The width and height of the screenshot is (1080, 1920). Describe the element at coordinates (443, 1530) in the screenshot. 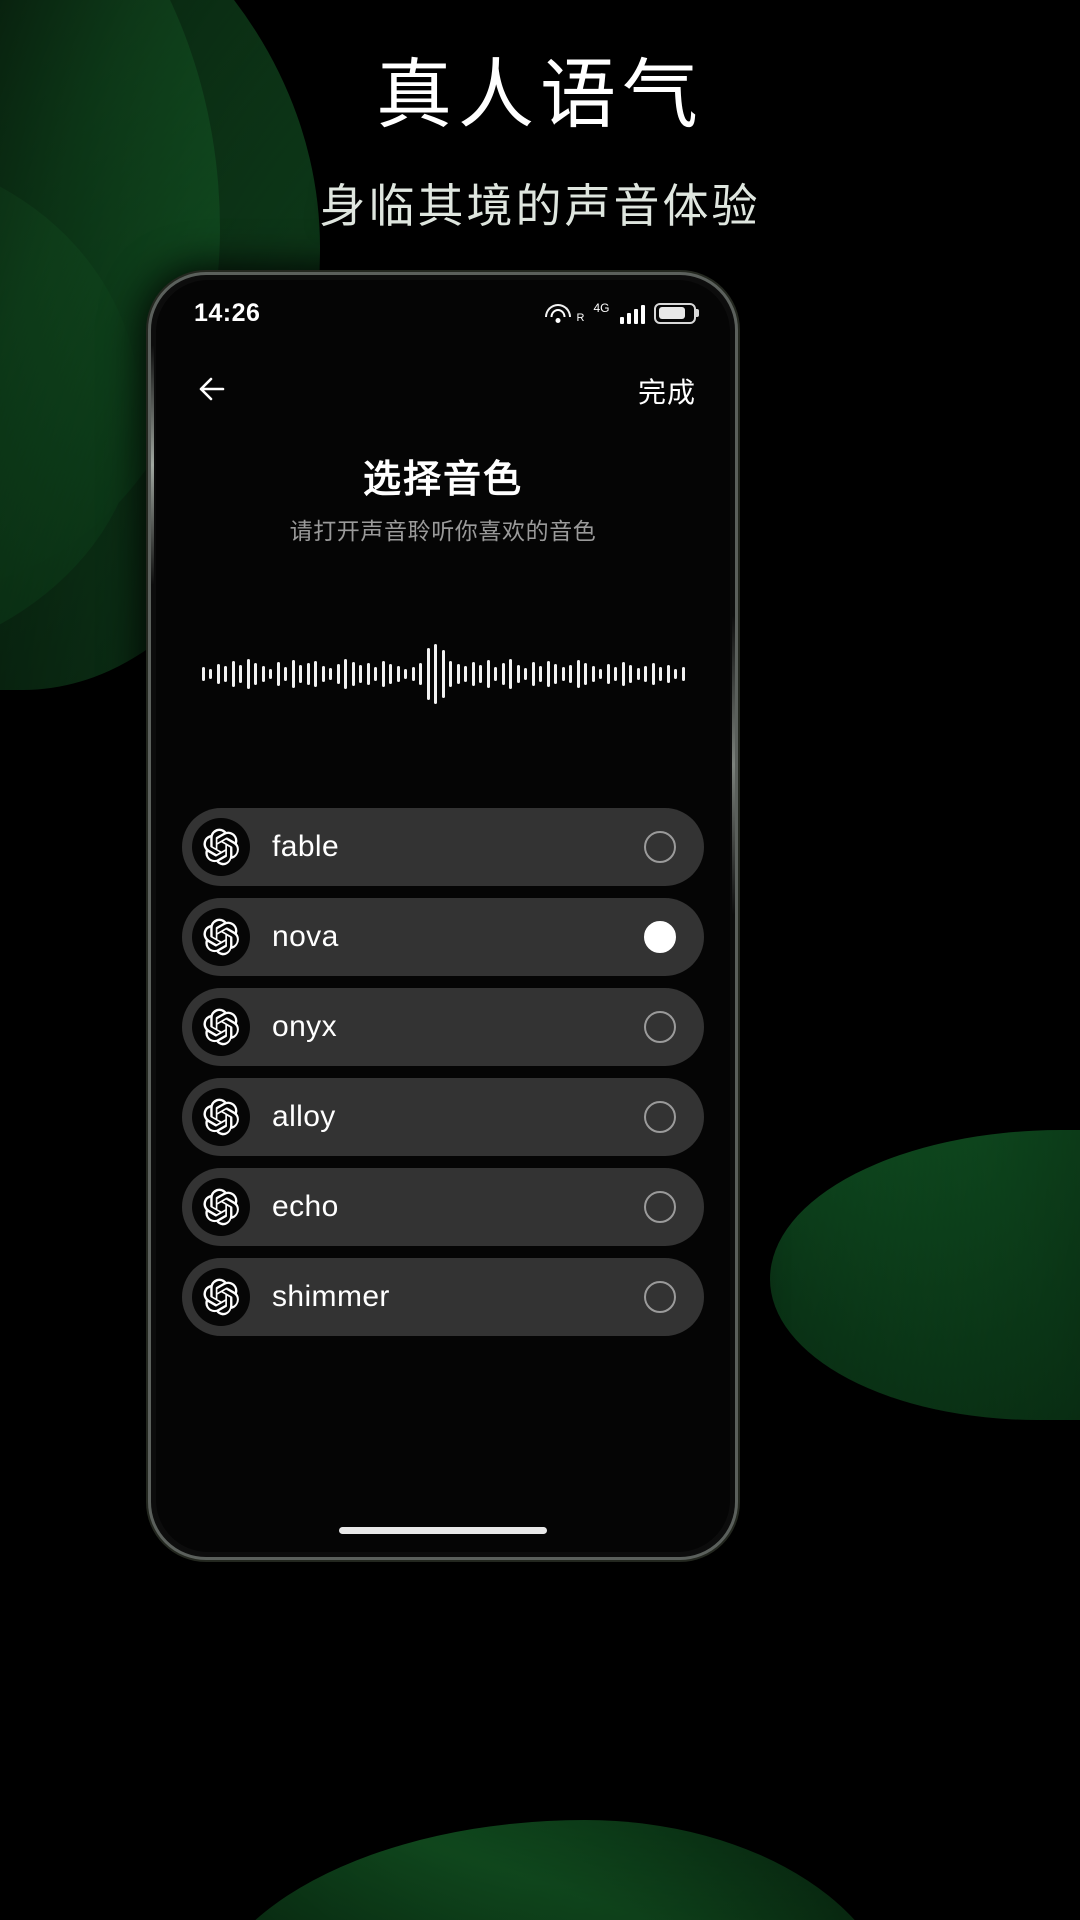

I see `home-indicator` at that location.